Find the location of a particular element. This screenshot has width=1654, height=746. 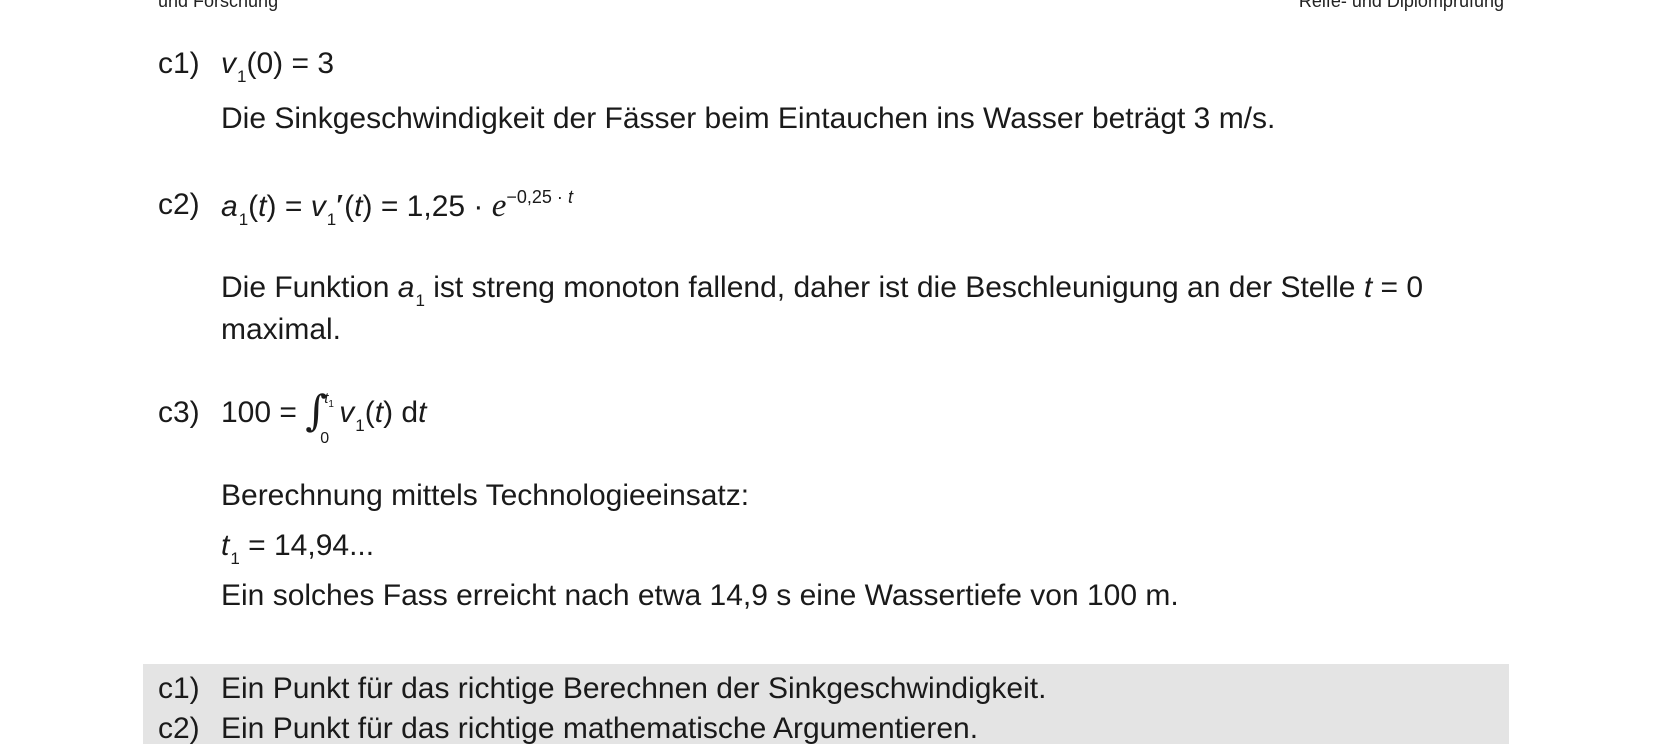

c3-v: v is located at coordinates (347, 412).